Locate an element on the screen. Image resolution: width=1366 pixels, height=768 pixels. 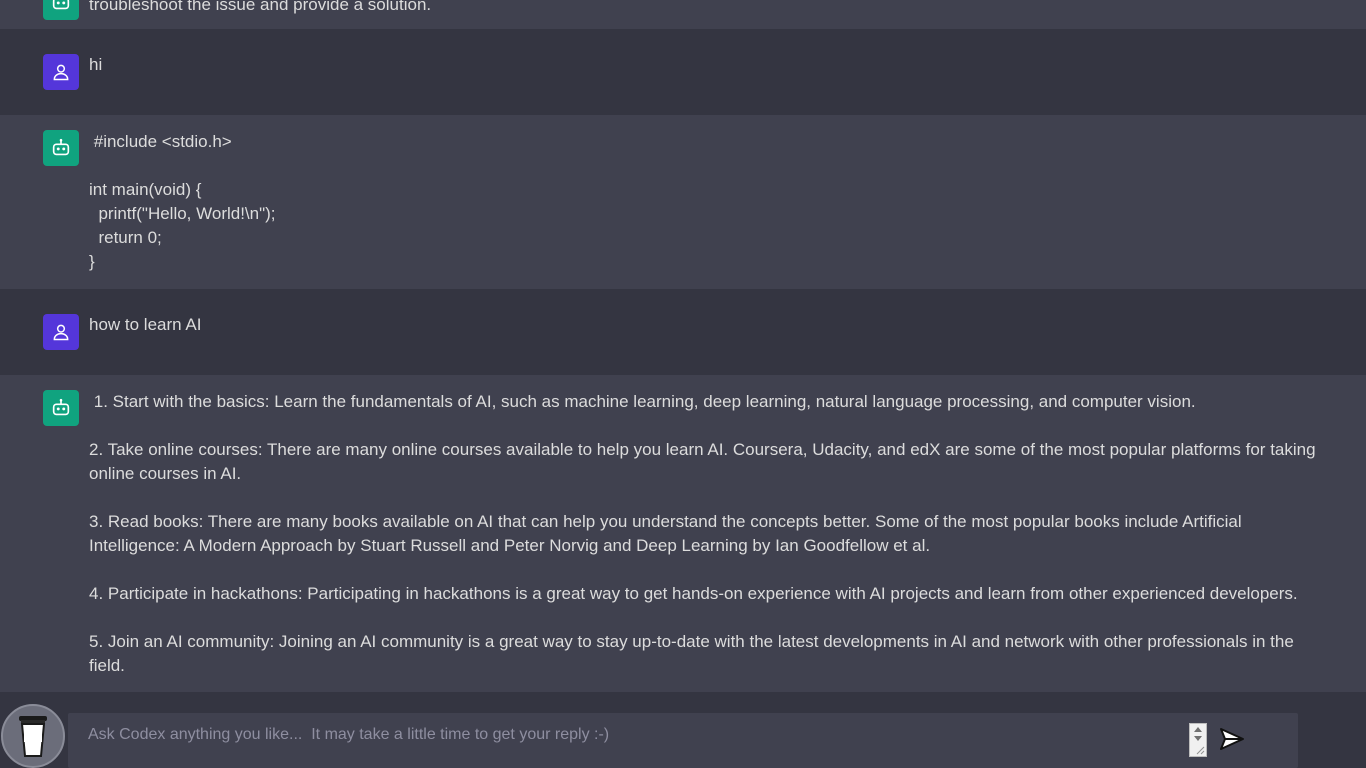
user-message-text: how to learn AI is located at coordinates (145, 324).